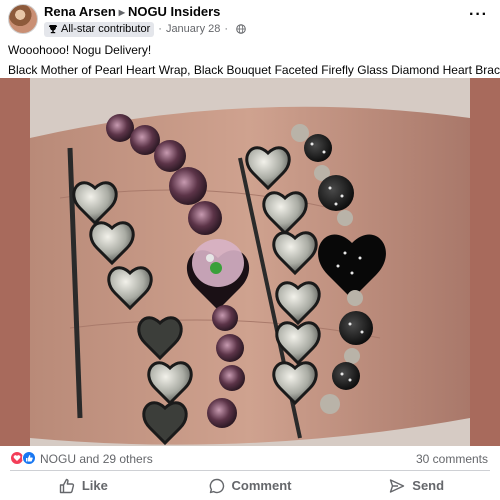 The height and width of the screenshot is (500, 500). I want to click on love-reaction-icon, so click(17, 458).